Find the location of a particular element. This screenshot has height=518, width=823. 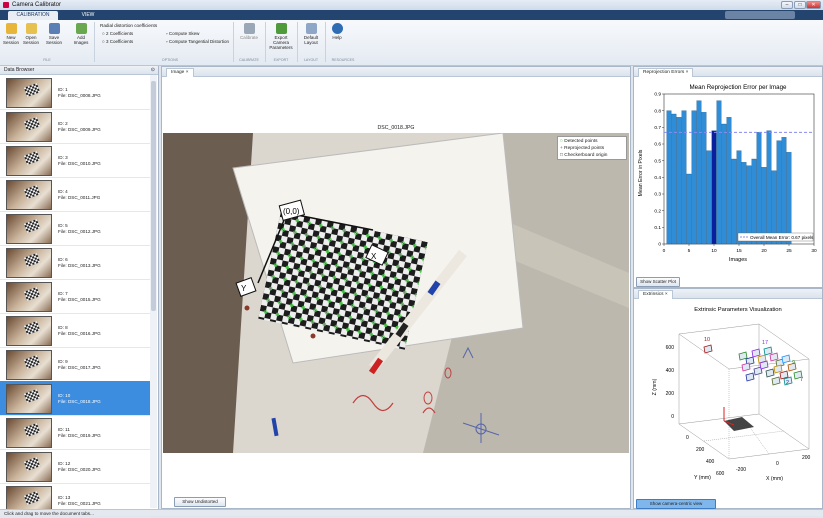

image-list-item: ID: 12 File: DSC_0020.JPG is located at coordinates (75, 466).